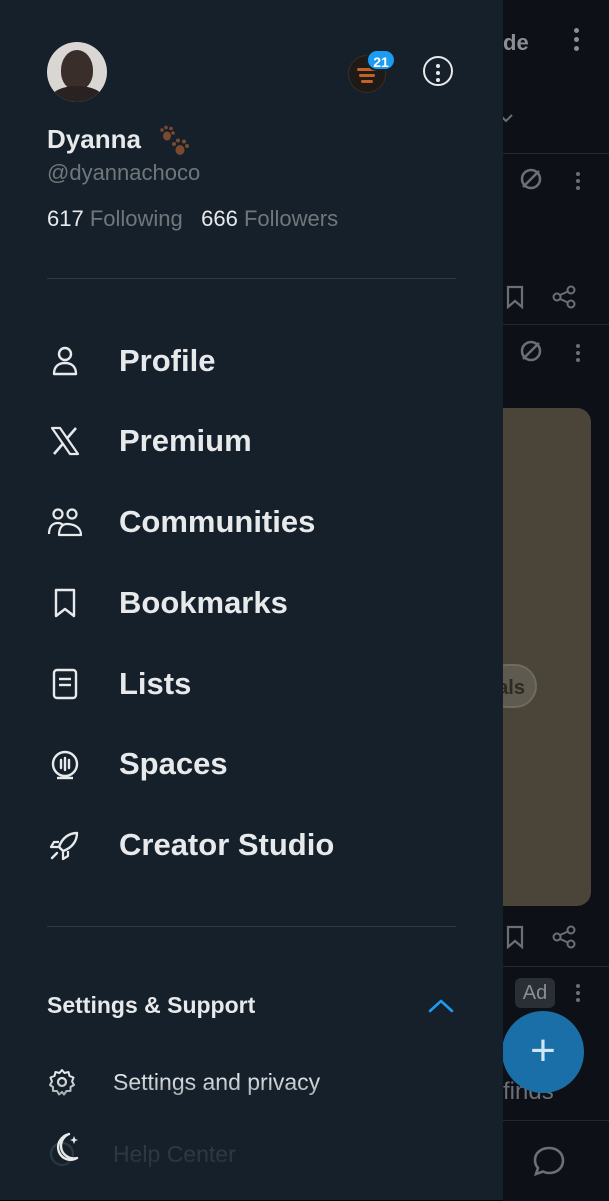 The width and height of the screenshot is (609, 1201). Describe the element at coordinates (576, 43) in the screenshot. I see `feed-more-icon` at that location.